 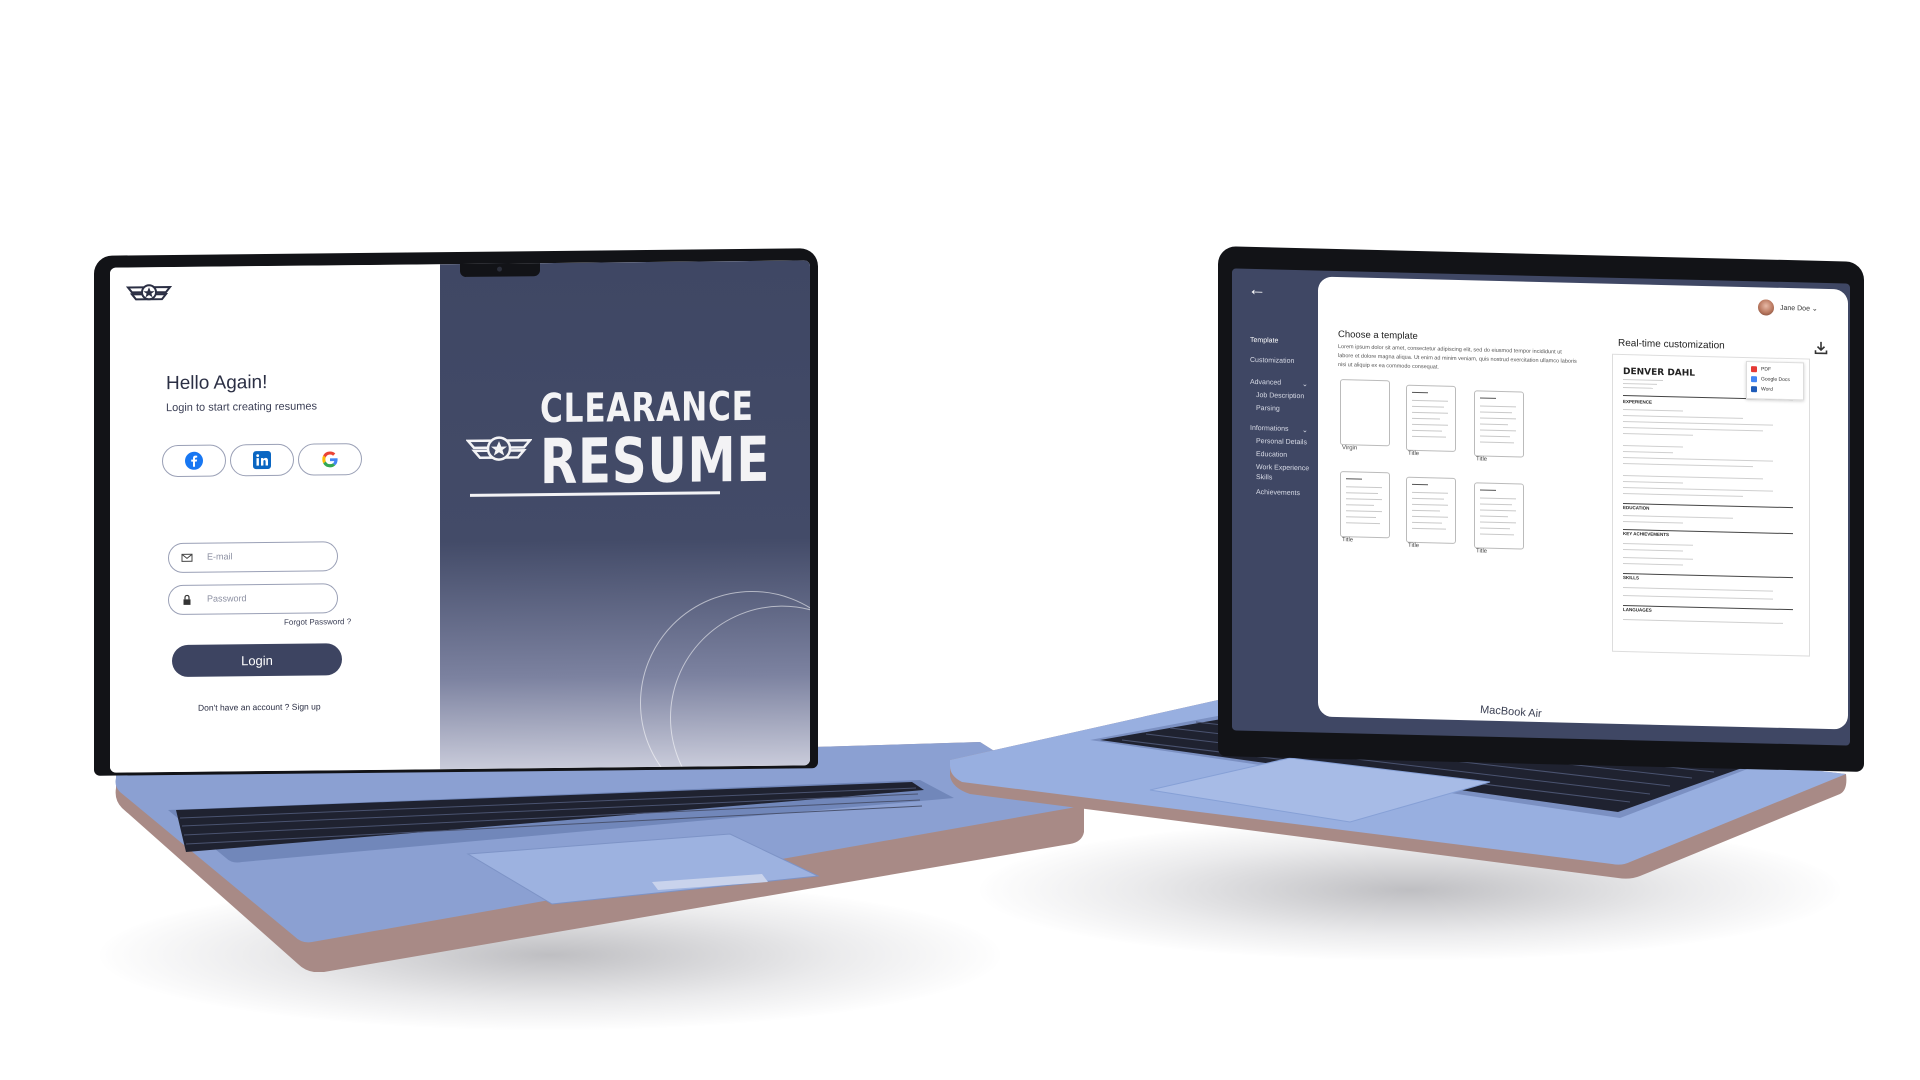 What do you see at coordinates (1271, 455) in the screenshot?
I see `sidebar-item-education: Education` at bounding box center [1271, 455].